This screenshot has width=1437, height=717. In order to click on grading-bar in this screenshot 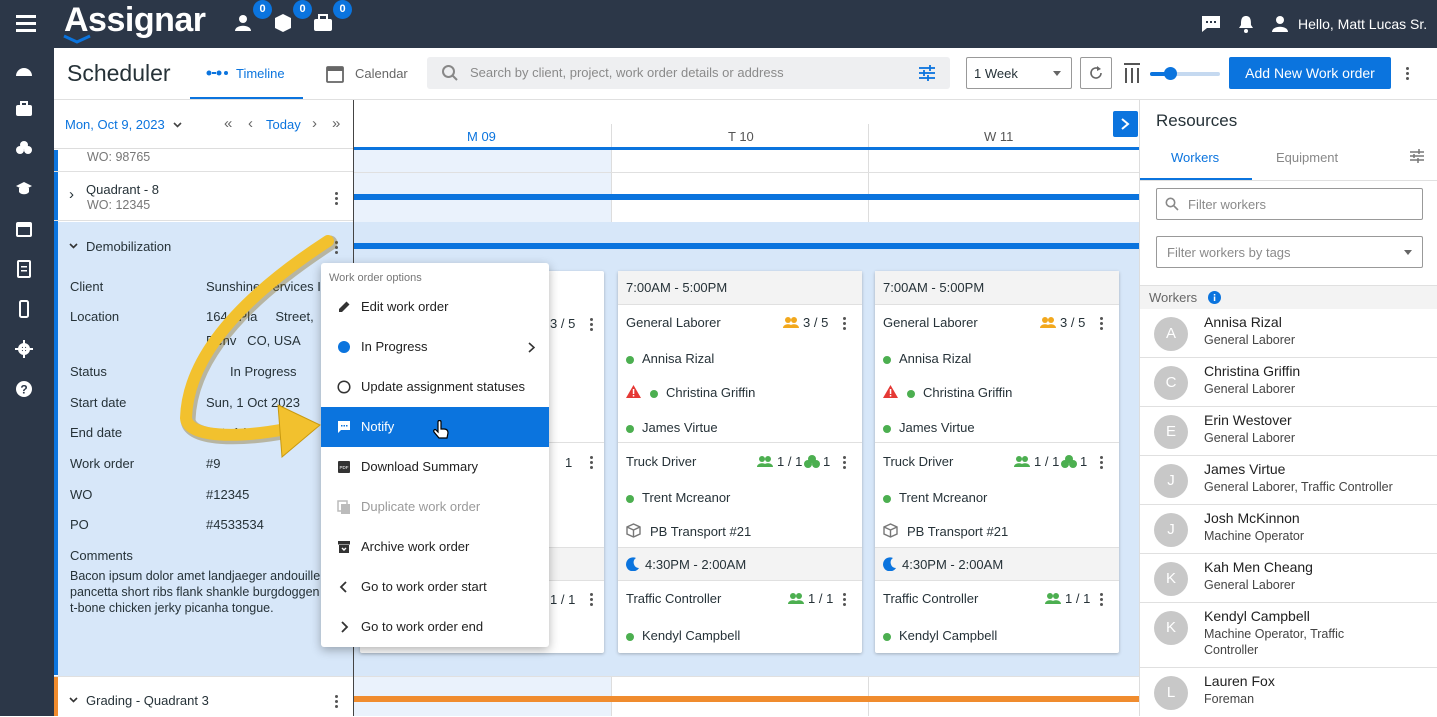, I will do `click(746, 699)`.